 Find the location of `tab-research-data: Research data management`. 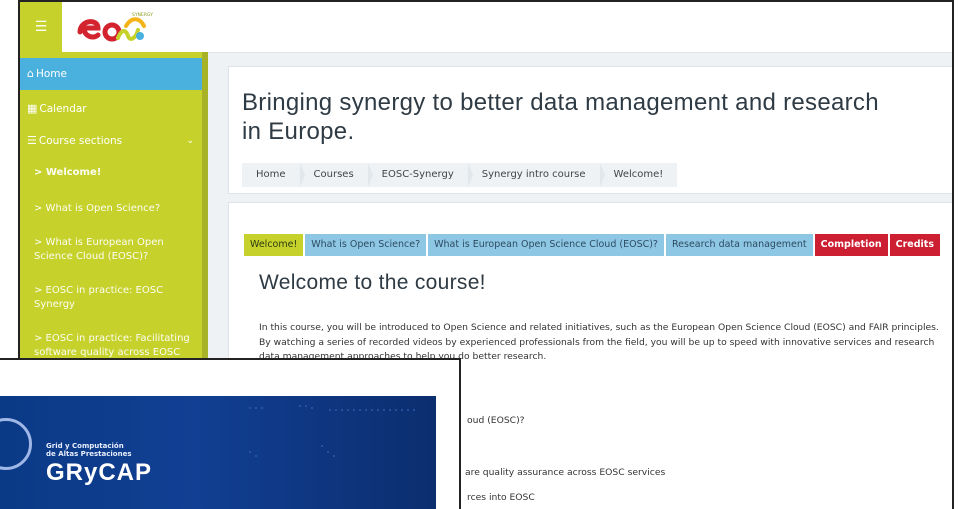

tab-research-data: Research data management is located at coordinates (739, 245).